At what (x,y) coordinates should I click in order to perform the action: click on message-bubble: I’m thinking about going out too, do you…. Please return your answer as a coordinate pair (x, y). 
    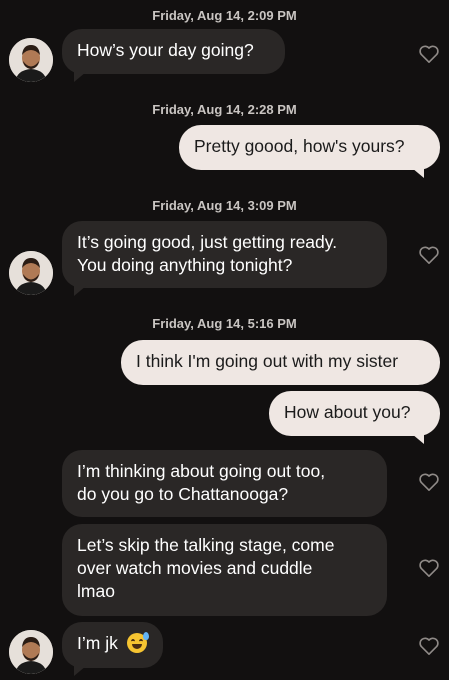
    Looking at the image, I should click on (224, 483).